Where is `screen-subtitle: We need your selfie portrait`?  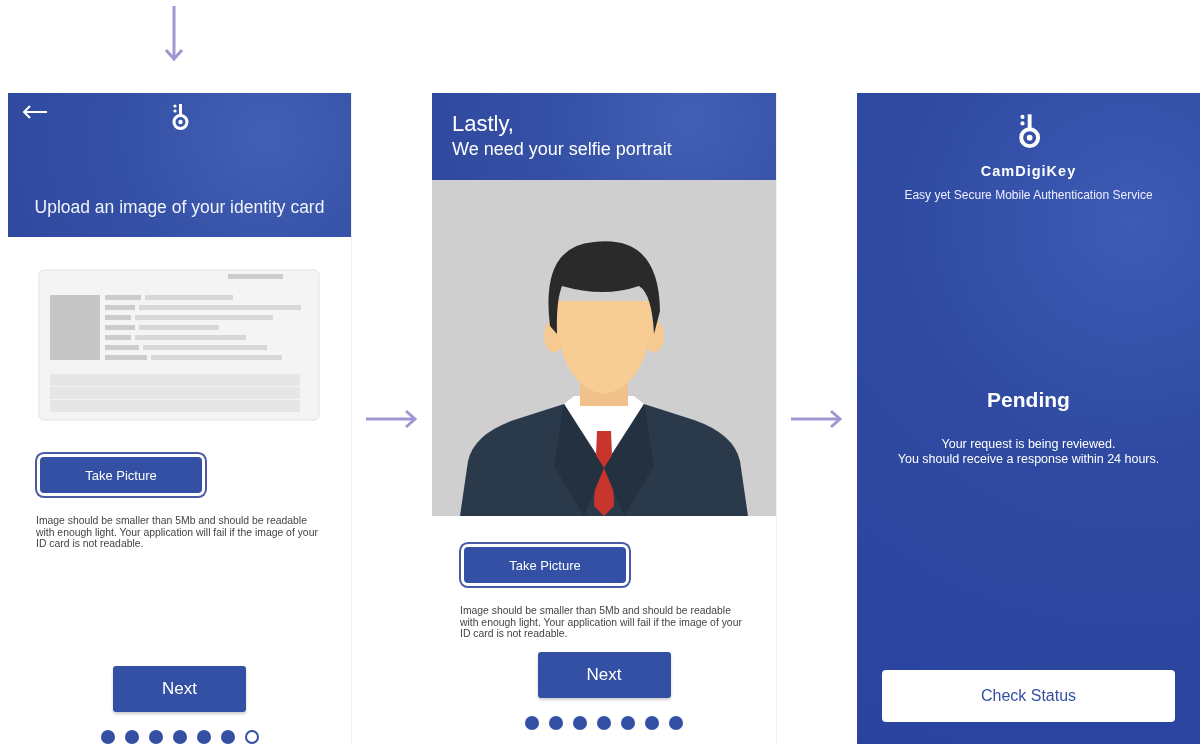 screen-subtitle: We need your selfie portrait is located at coordinates (562, 149).